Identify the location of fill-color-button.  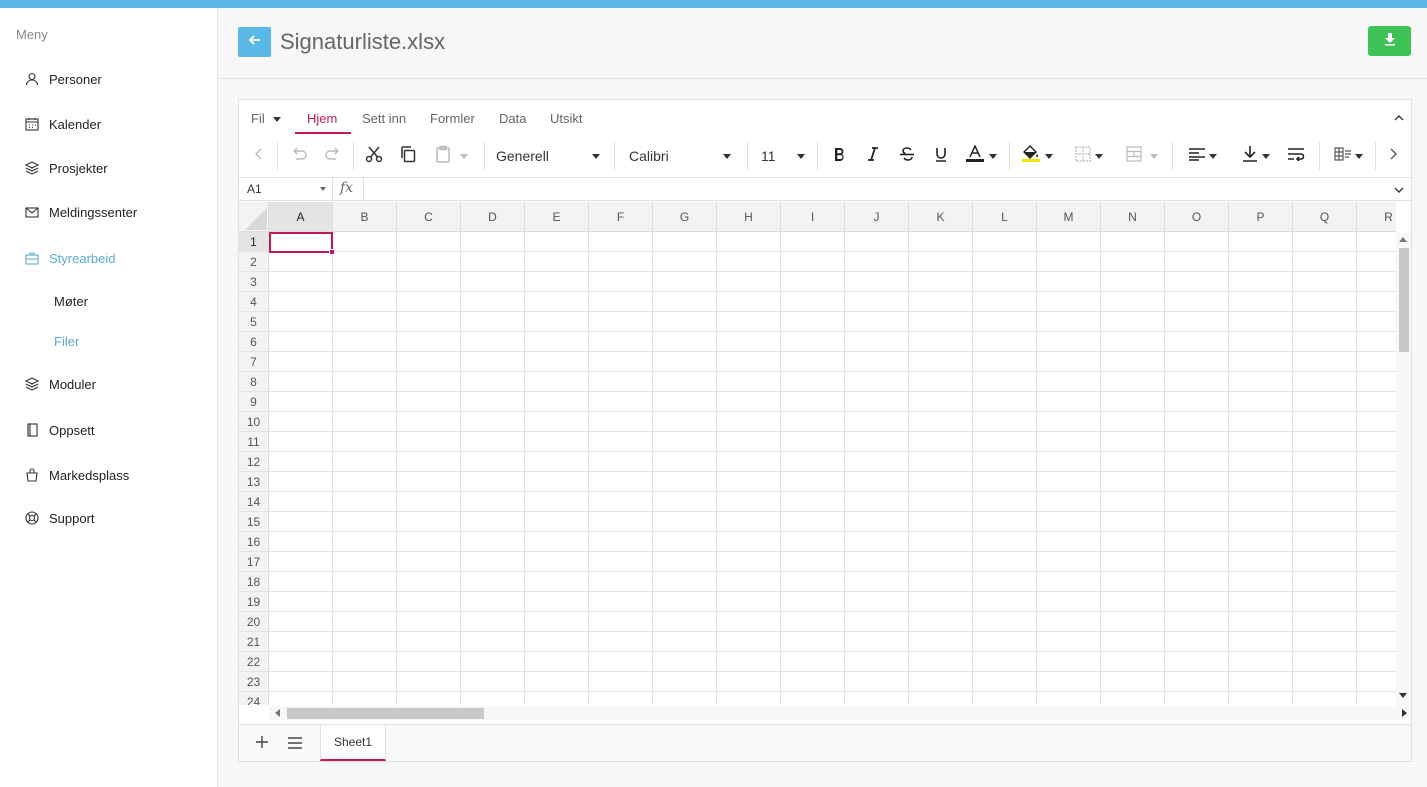
(1037, 156).